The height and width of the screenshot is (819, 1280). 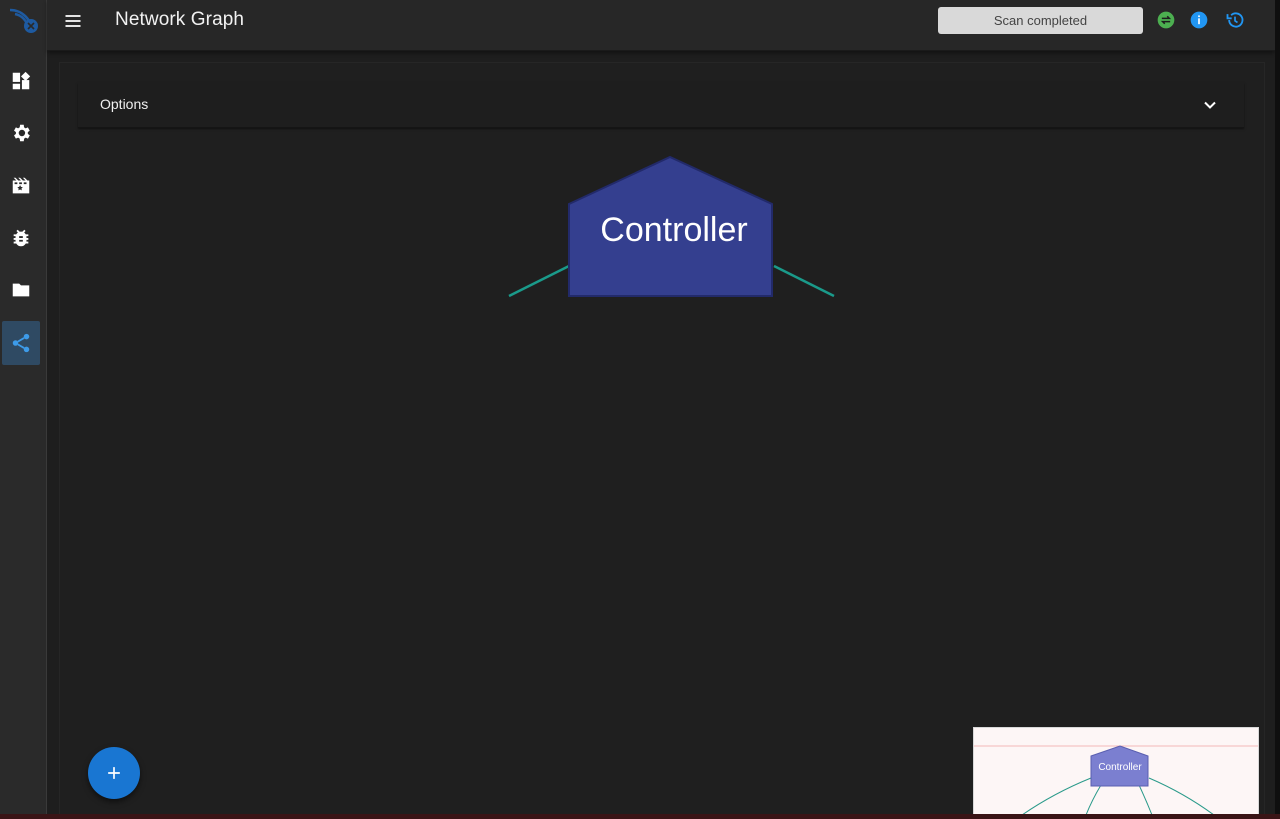 I want to click on history-button, so click(x=1235, y=20).